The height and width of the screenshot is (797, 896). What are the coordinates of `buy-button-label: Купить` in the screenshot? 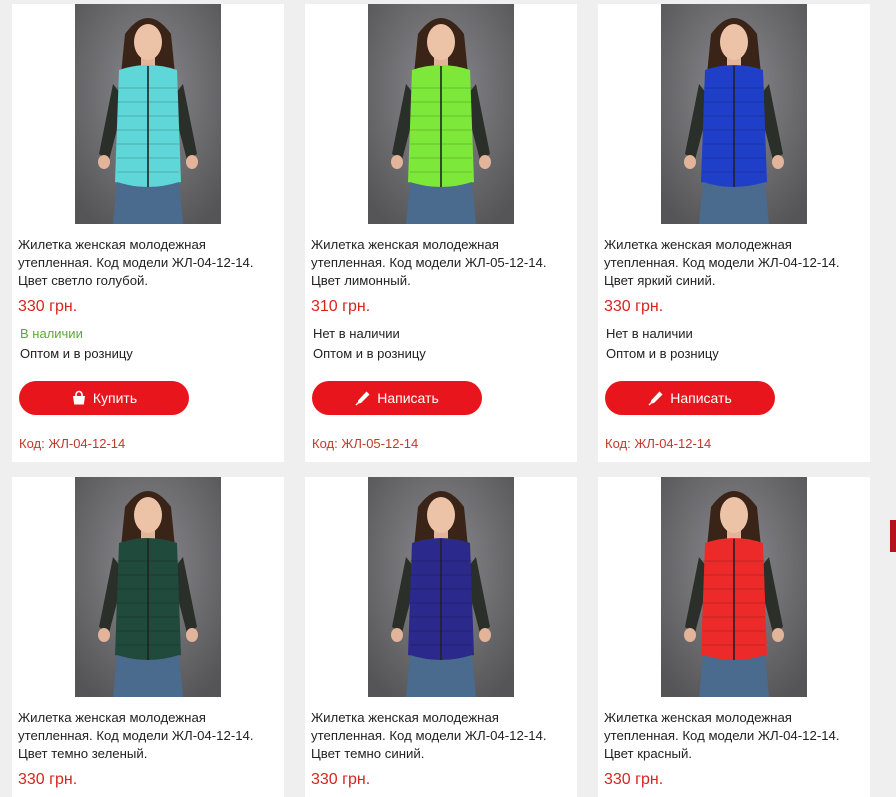 It's located at (115, 398).